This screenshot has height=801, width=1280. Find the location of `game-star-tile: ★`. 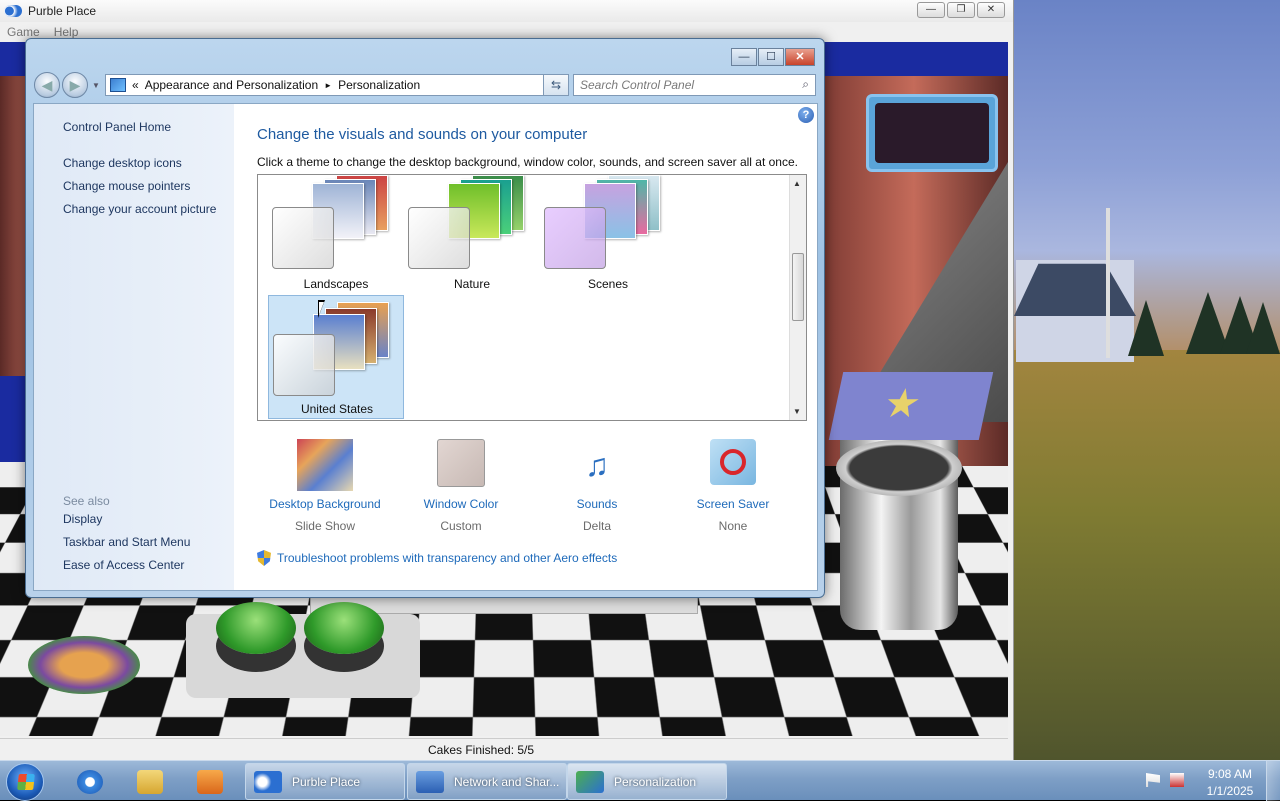

game-star-tile: ★ is located at coordinates (911, 406).